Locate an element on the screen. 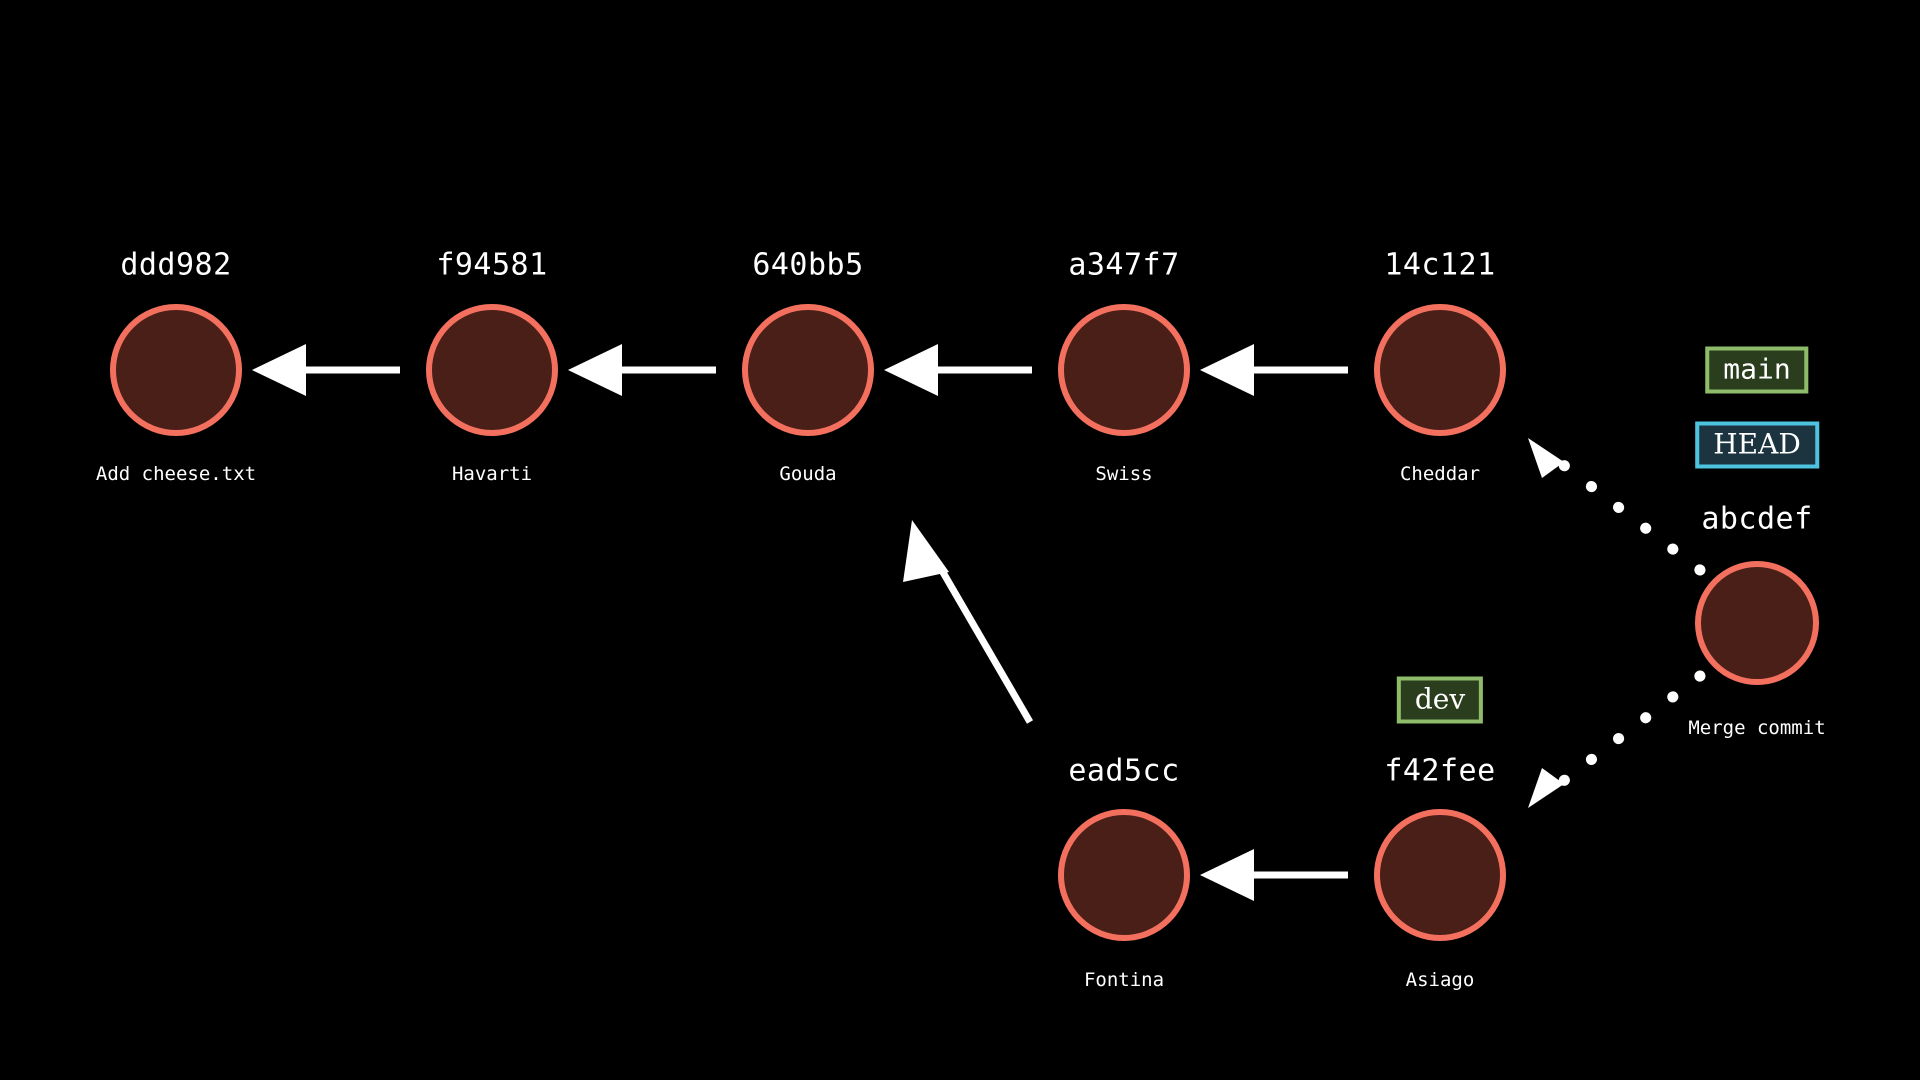 The width and height of the screenshot is (1920, 1080). edge-f94581-to-ddd982 is located at coordinates (326, 370).